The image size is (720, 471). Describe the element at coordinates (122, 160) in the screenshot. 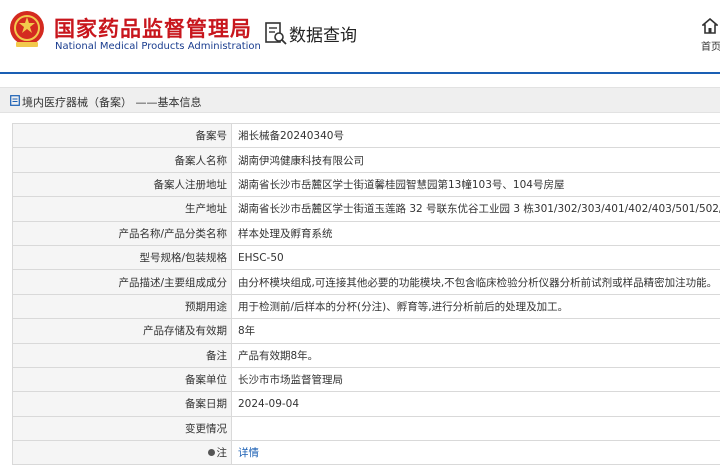

I see `field-label: 备案人名称` at that location.